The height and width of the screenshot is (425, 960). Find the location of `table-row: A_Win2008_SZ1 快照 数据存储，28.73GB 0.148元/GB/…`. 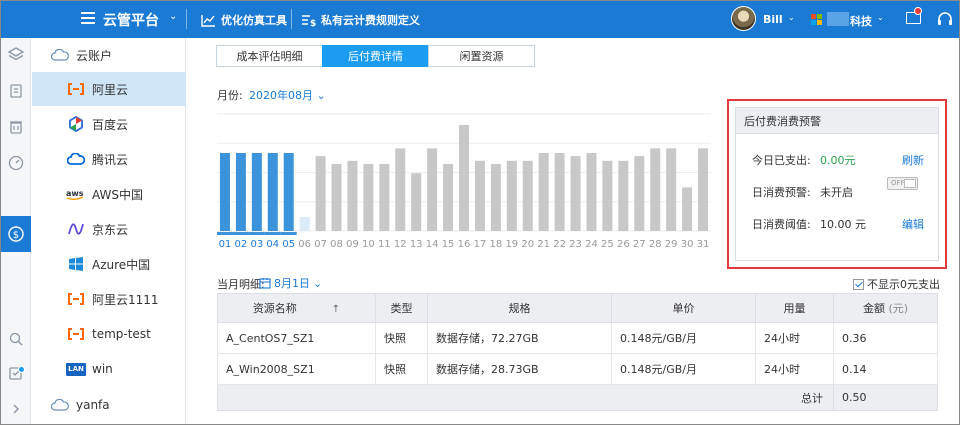

table-row: A_Win2008_SZ1 快照 数据存储，28.73GB 0.148元/GB/… is located at coordinates (577, 369).